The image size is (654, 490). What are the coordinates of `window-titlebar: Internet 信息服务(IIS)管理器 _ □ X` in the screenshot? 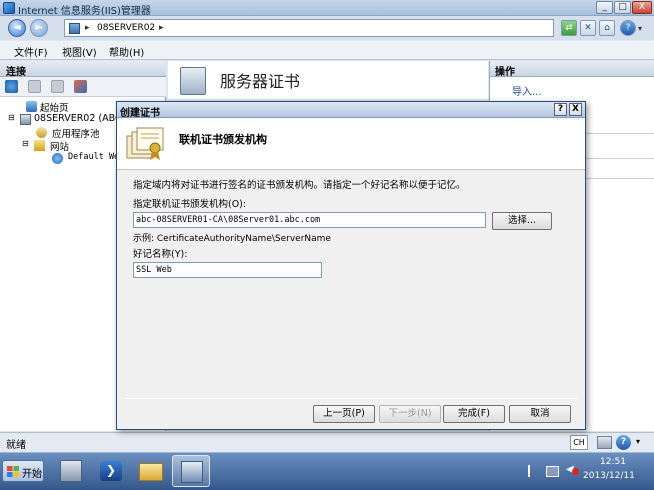 It's located at (327, 8).